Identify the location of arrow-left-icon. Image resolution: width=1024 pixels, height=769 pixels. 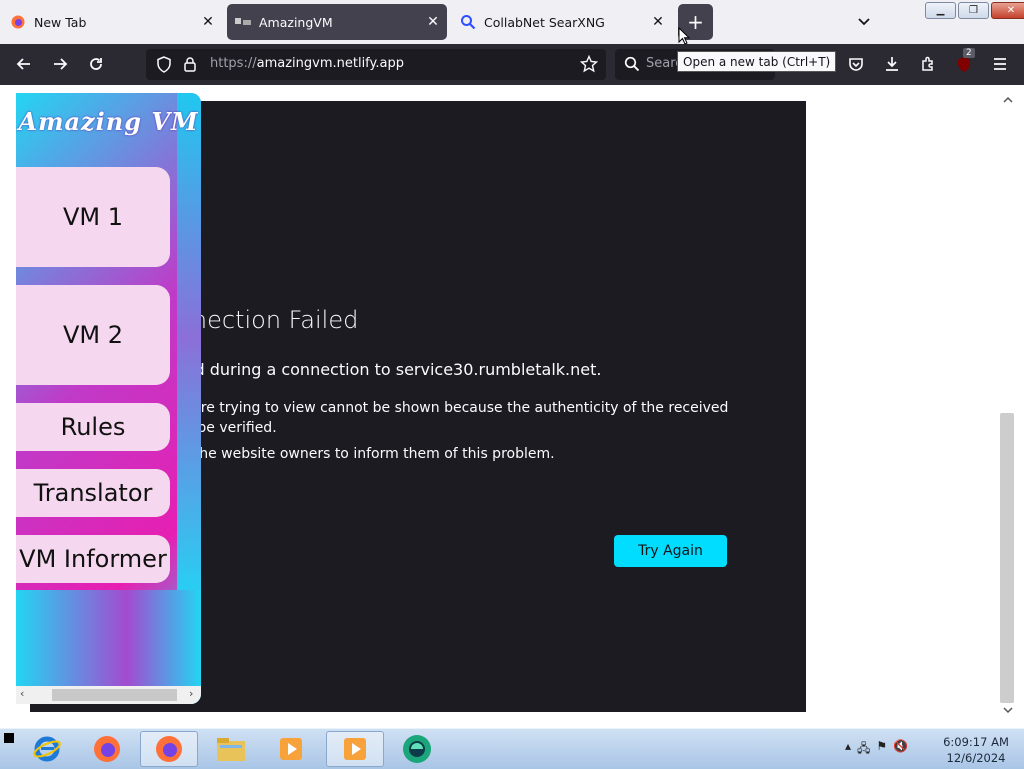
(23, 64).